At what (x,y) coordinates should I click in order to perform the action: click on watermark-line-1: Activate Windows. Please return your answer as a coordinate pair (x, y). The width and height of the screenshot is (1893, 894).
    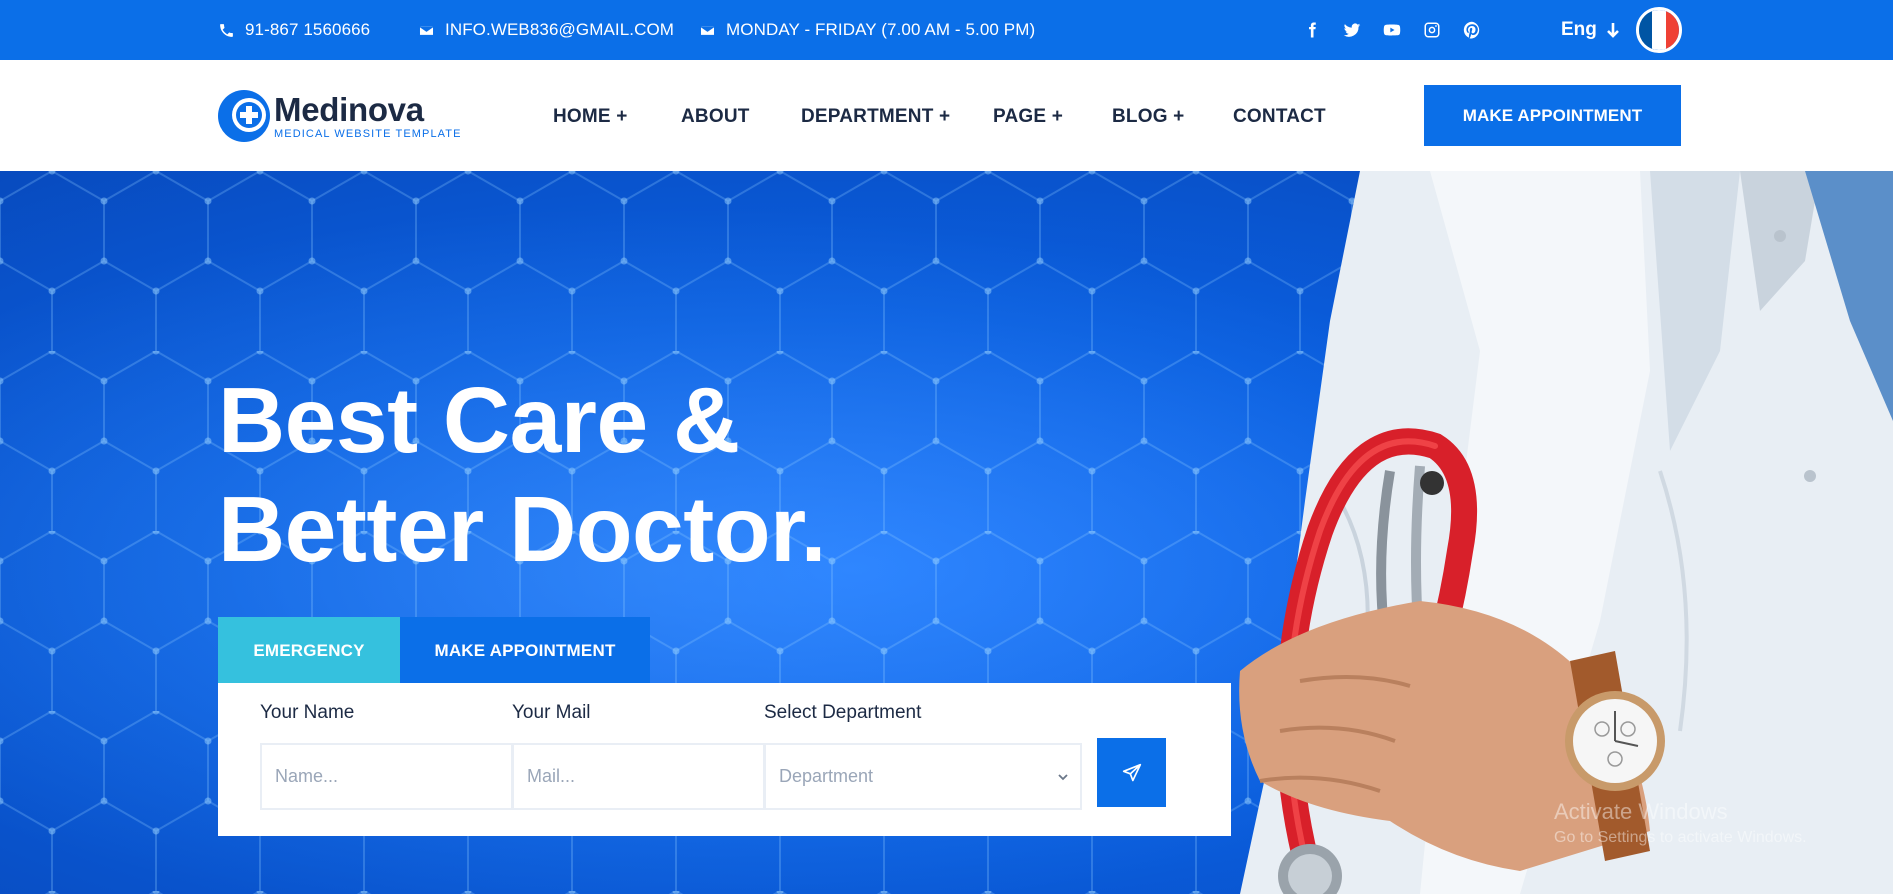
    Looking at the image, I should click on (1641, 811).